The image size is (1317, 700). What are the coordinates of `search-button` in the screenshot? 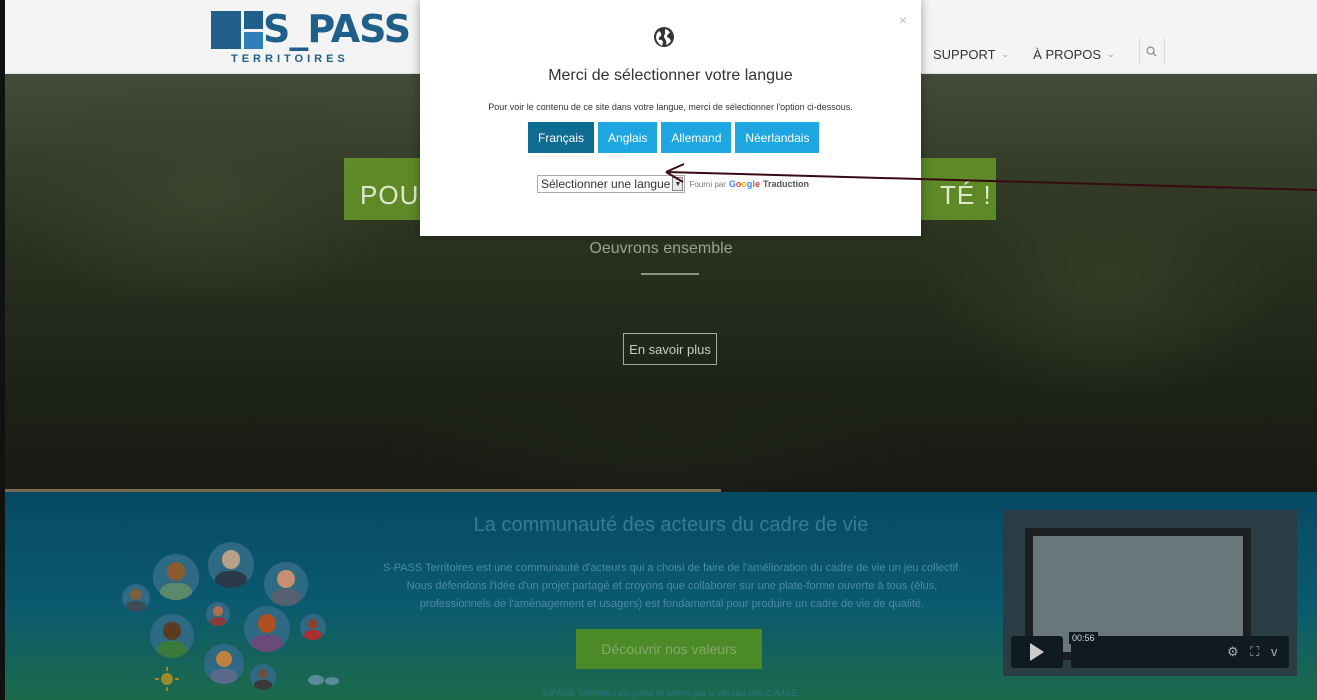 It's located at (1151, 51).